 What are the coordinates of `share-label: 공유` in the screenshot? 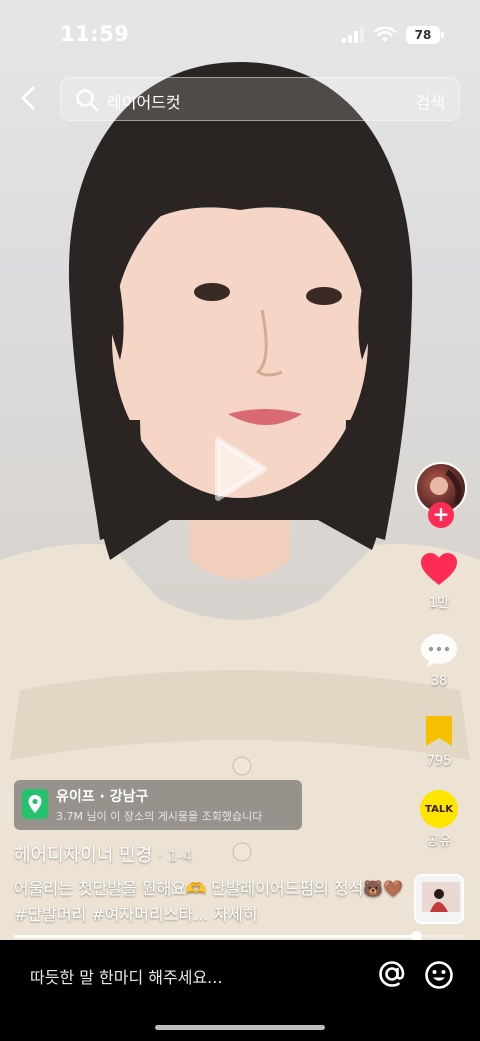 It's located at (439, 841).